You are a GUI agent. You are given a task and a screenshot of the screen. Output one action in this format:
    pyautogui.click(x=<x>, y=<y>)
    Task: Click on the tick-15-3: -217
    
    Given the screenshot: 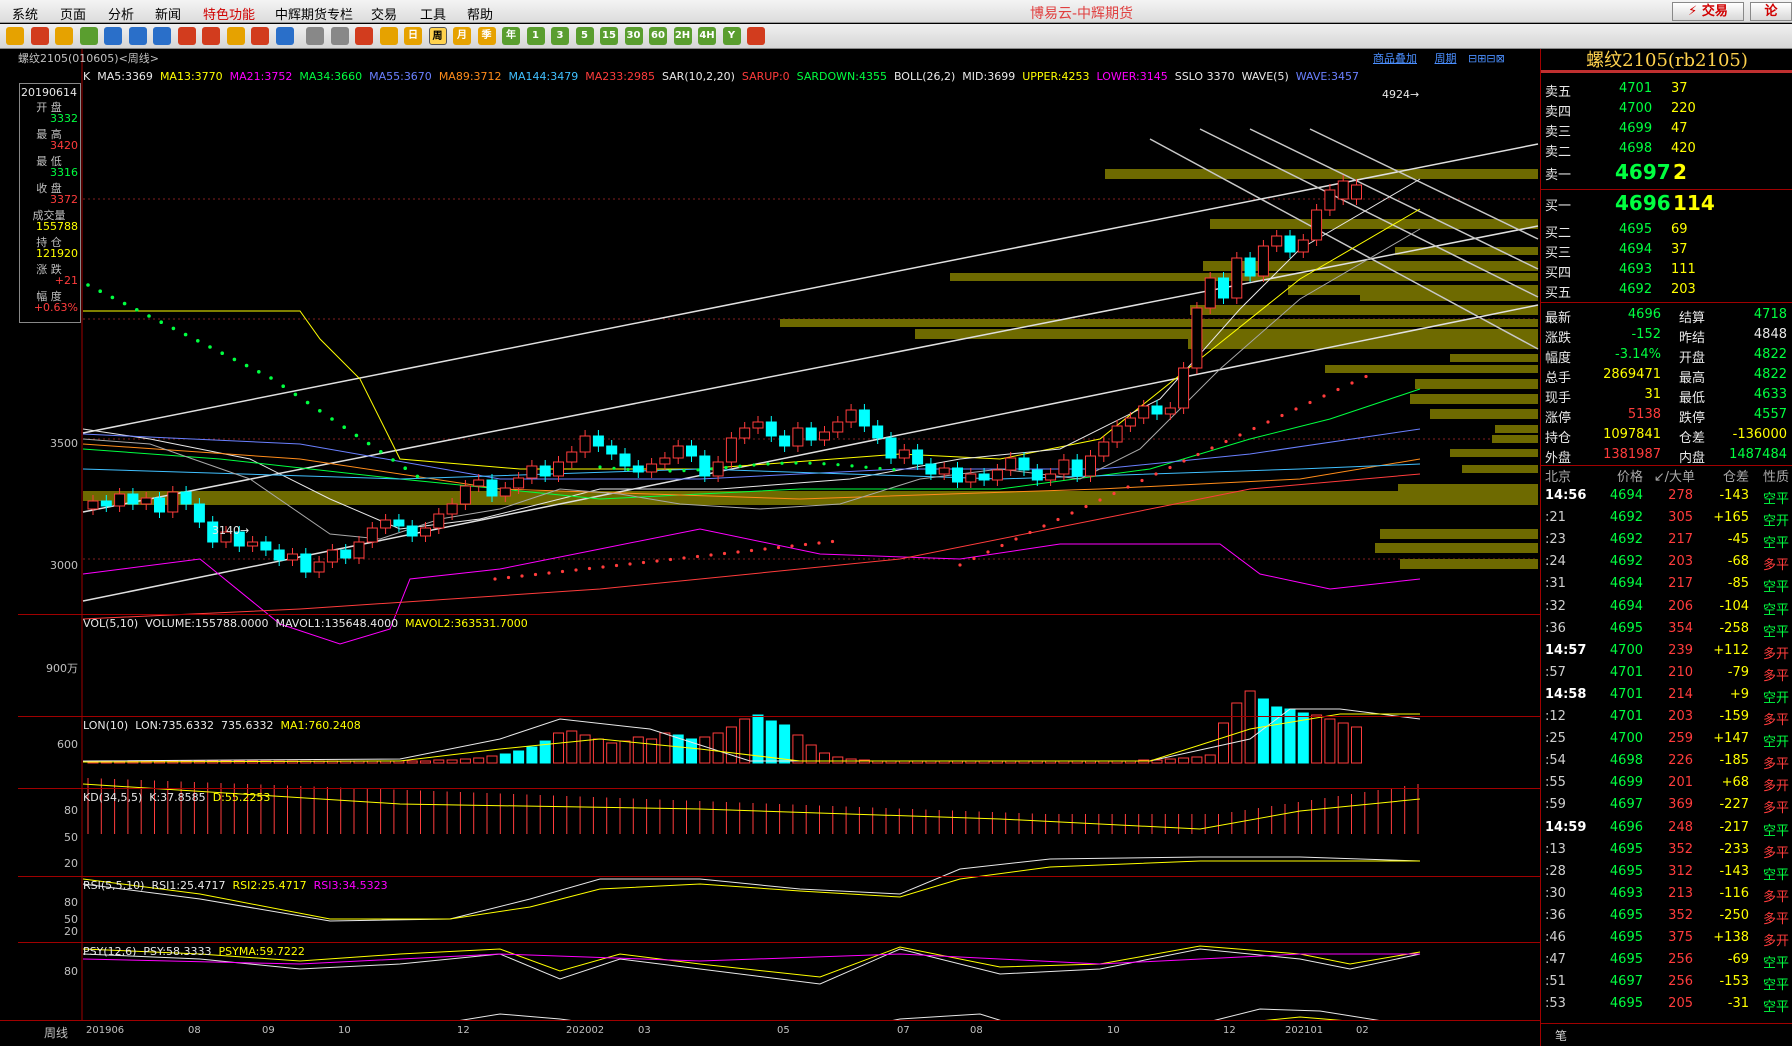 What is the action you would take?
    pyautogui.click(x=1734, y=827)
    